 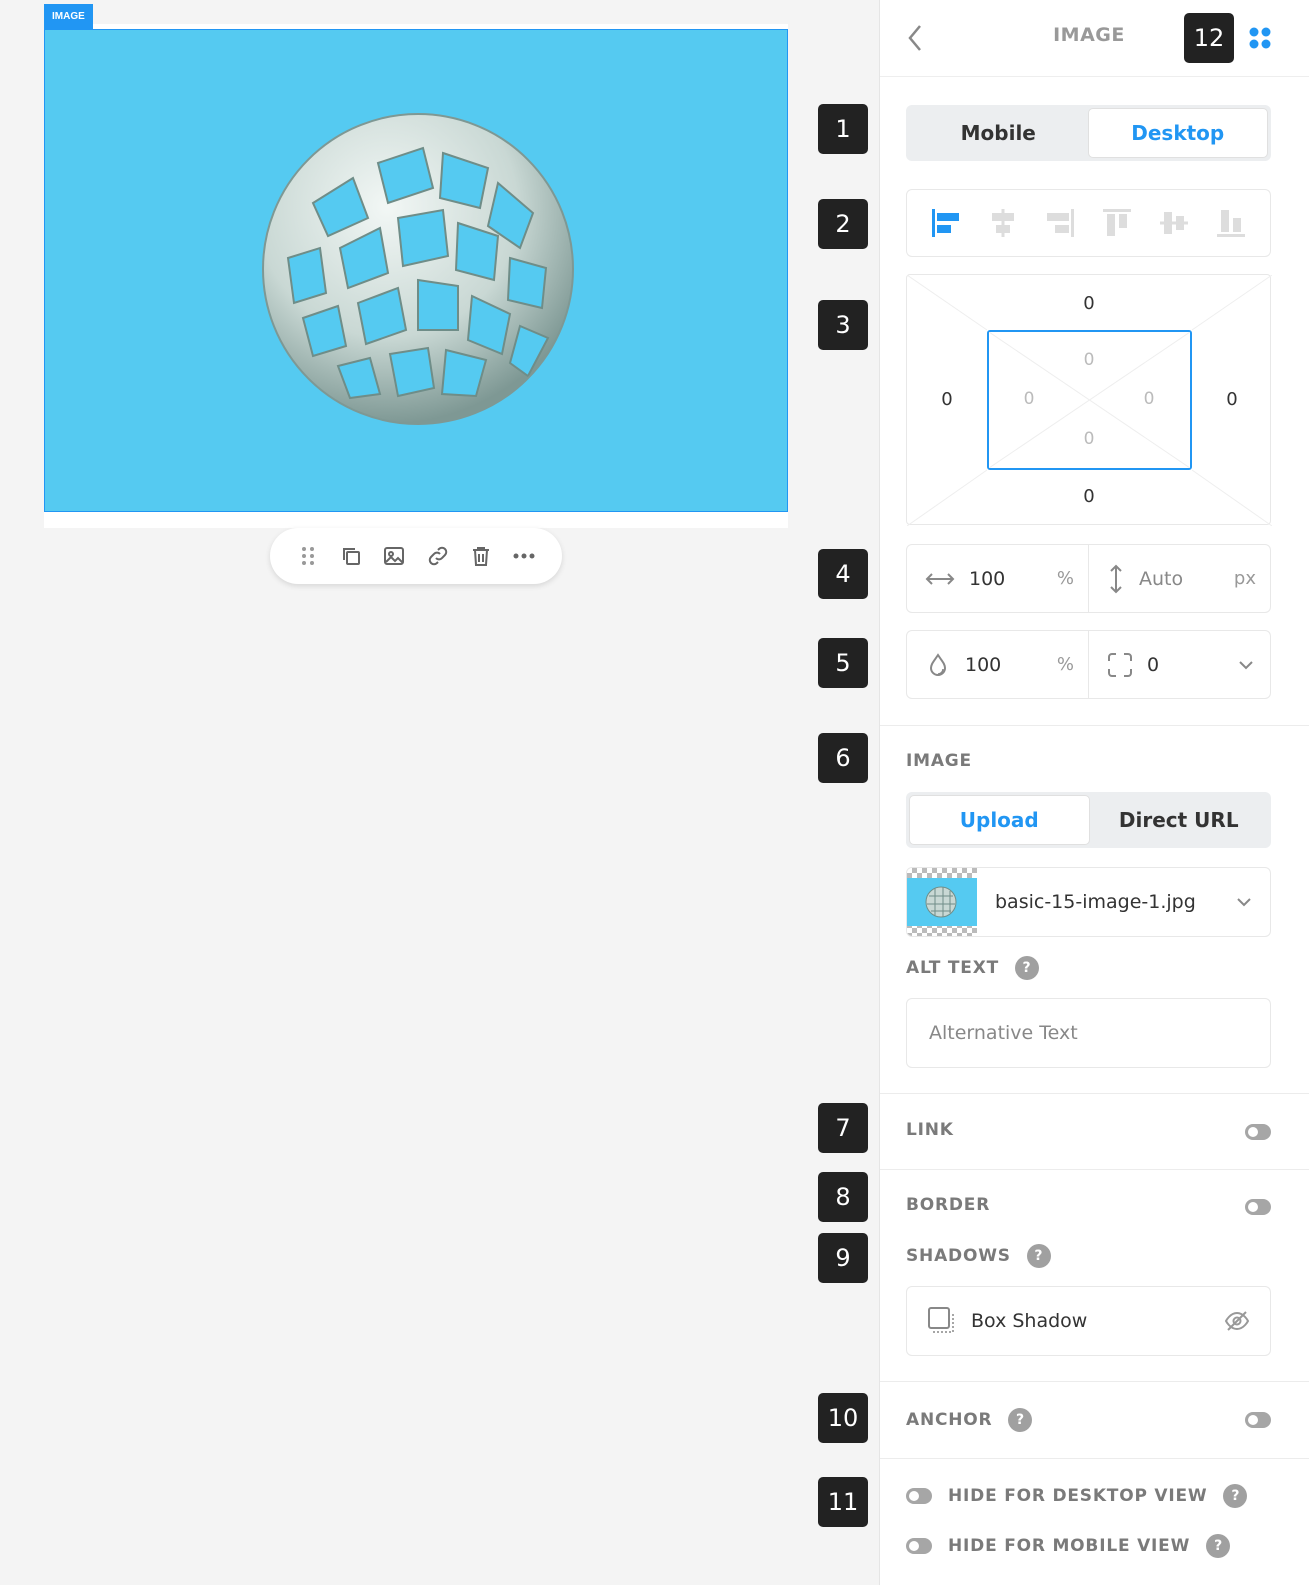 What do you see at coordinates (919, 1546) in the screenshot?
I see `hide-mobile-toggle` at bounding box center [919, 1546].